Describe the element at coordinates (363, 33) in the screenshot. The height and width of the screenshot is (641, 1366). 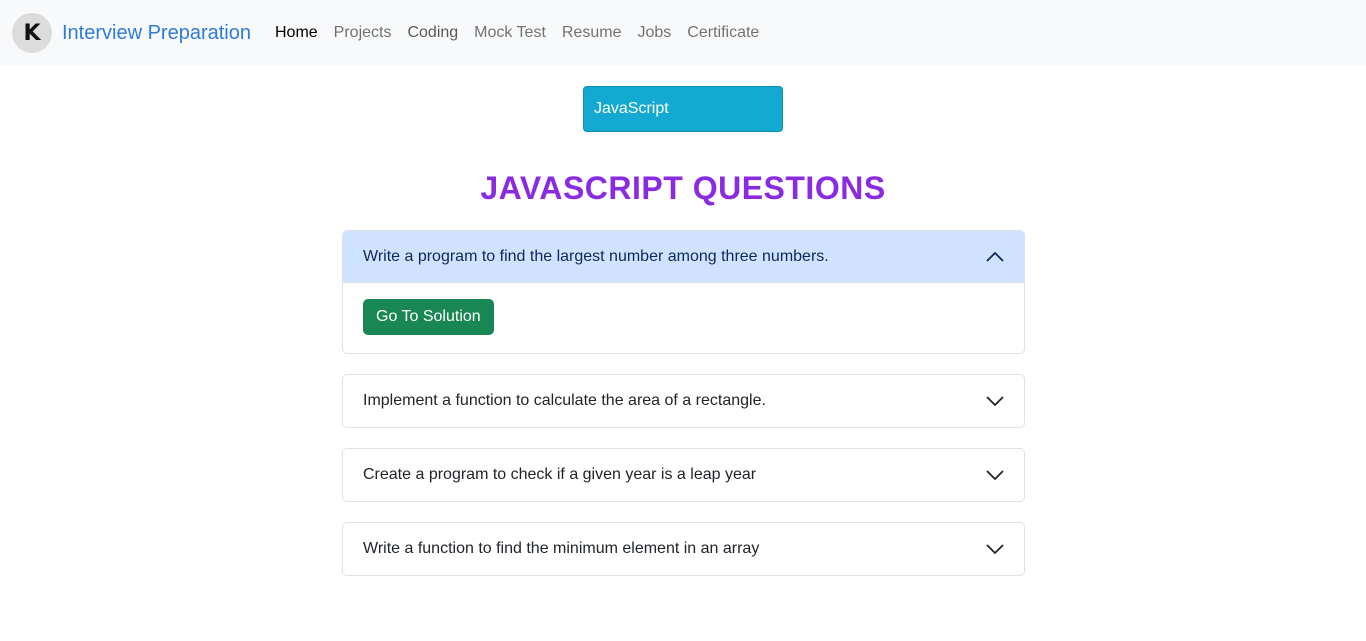
I see `nav-projects: Projects` at that location.